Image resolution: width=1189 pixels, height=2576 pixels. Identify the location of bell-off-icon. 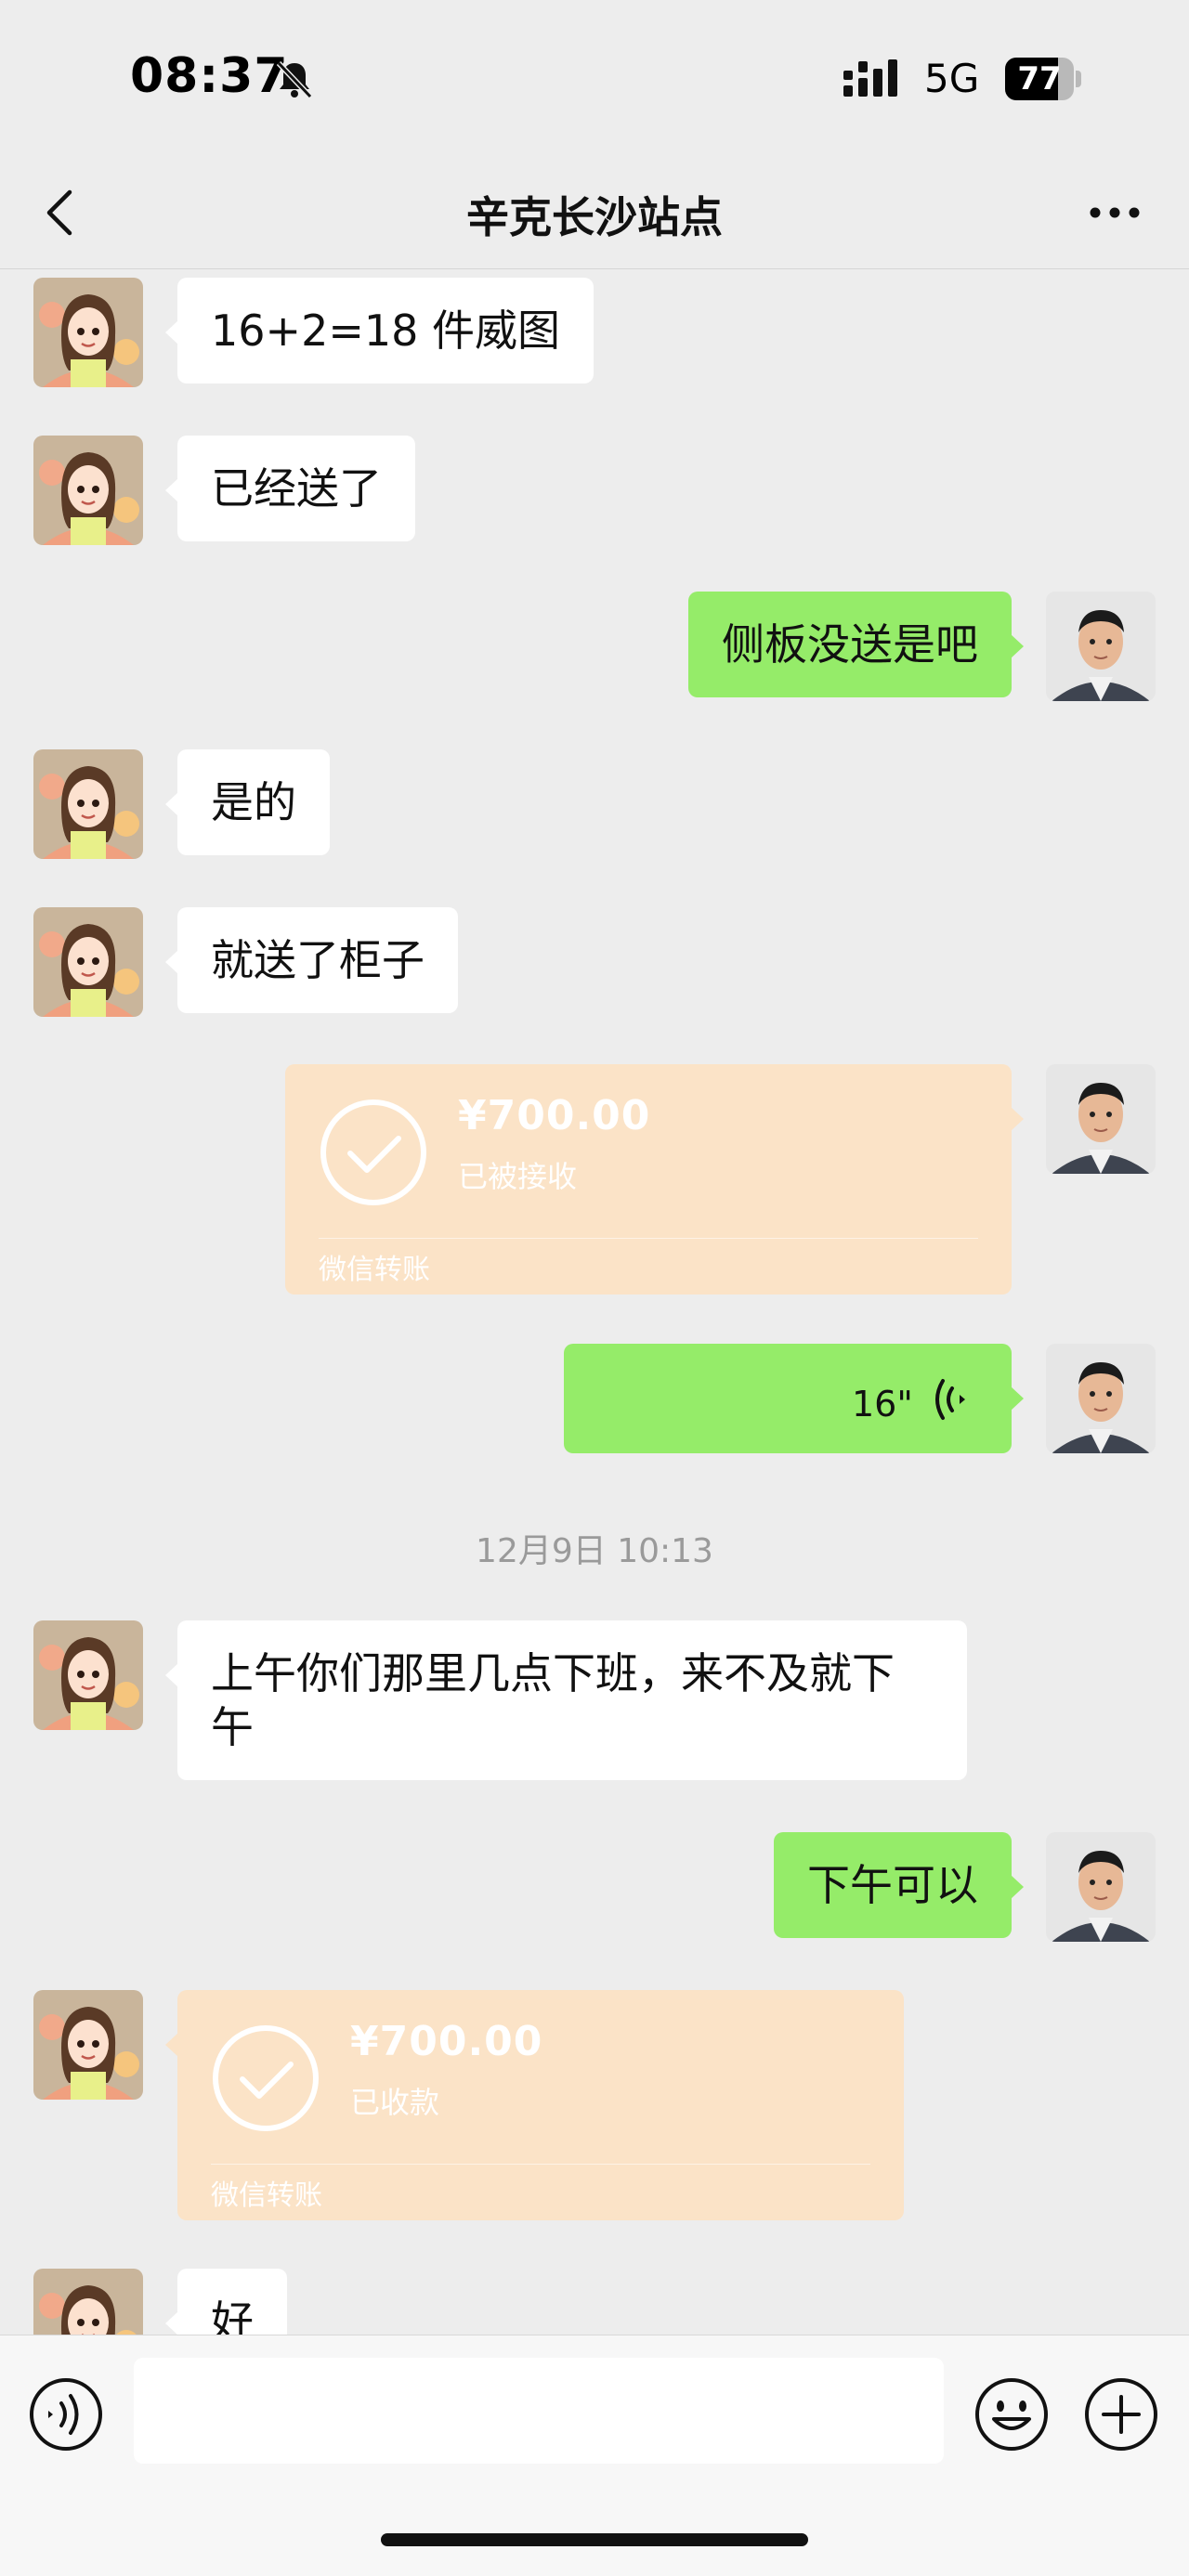
(295, 79).